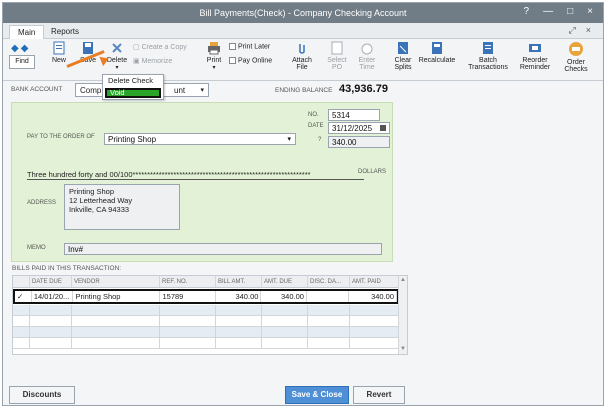 The image size is (606, 408). What do you see at coordinates (67, 268) in the screenshot?
I see `bills-section-label: BILLS PAID IN THIS TRANSACTION:` at bounding box center [67, 268].